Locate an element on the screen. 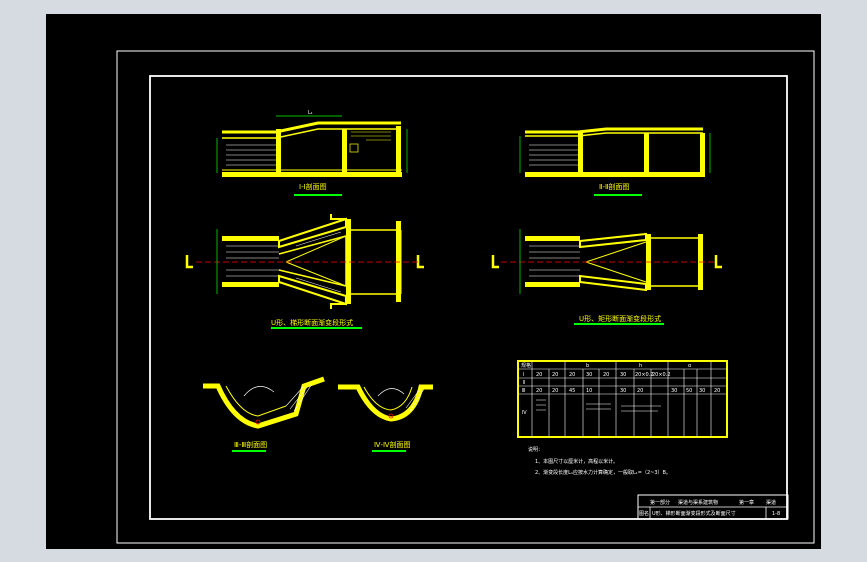 The image size is (867, 562). title-row2-b: U形、梯形断面渐变段形式及断面尺寸 is located at coordinates (694, 513).